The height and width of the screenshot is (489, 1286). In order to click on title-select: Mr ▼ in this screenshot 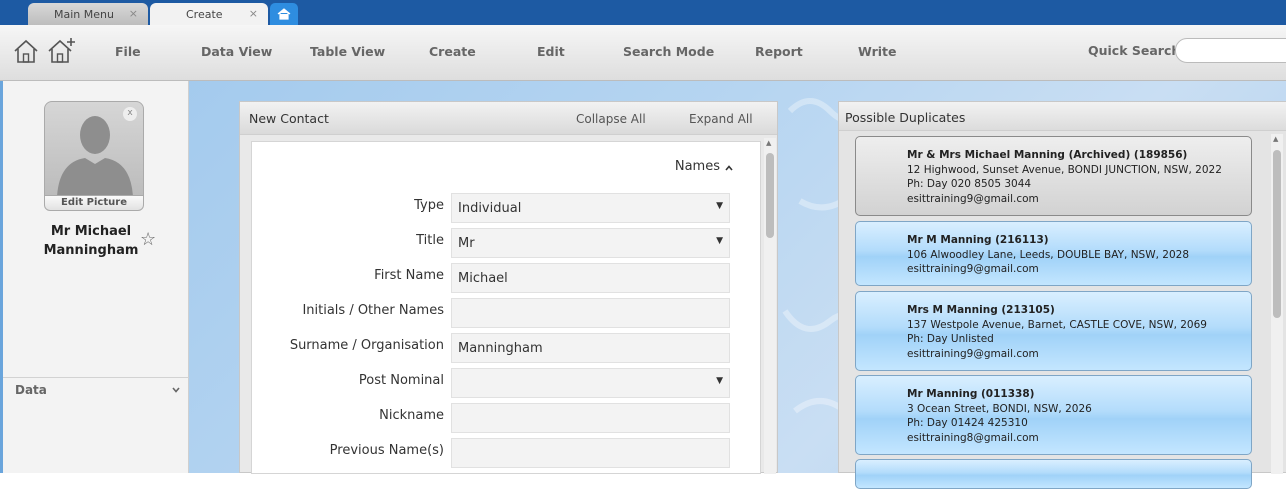, I will do `click(590, 243)`.